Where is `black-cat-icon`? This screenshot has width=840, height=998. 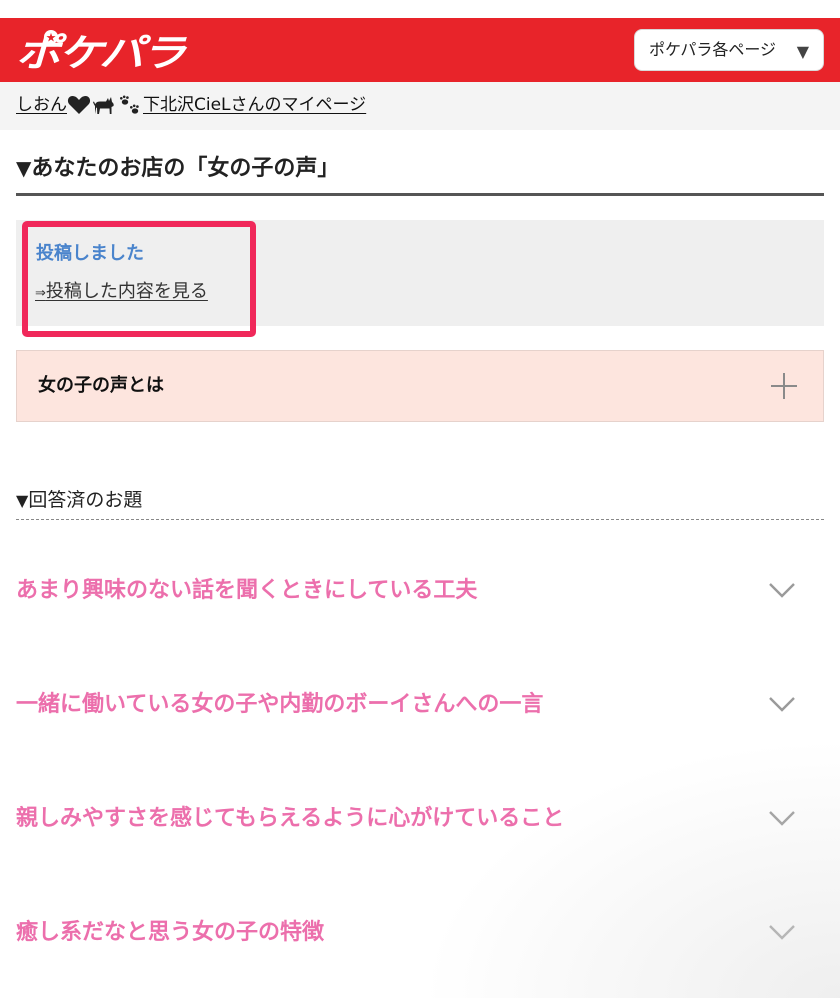
black-cat-icon is located at coordinates (103, 105).